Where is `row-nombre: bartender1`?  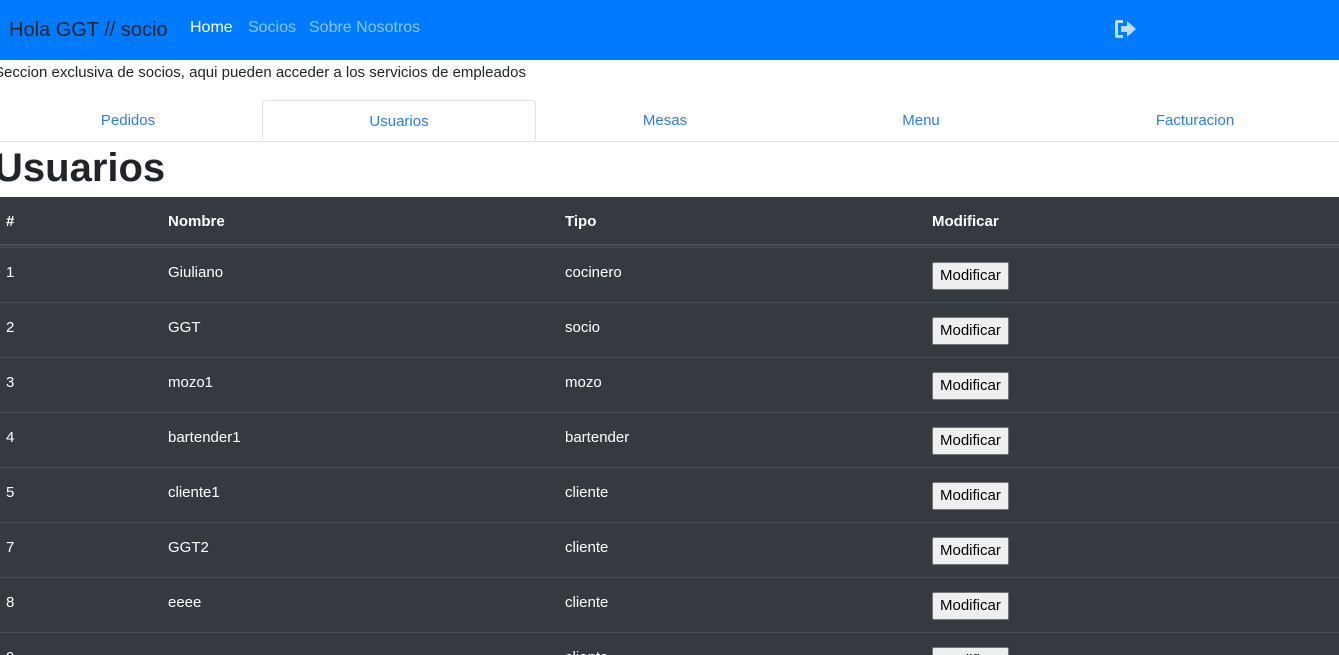 row-nombre: bartender1 is located at coordinates (204, 437).